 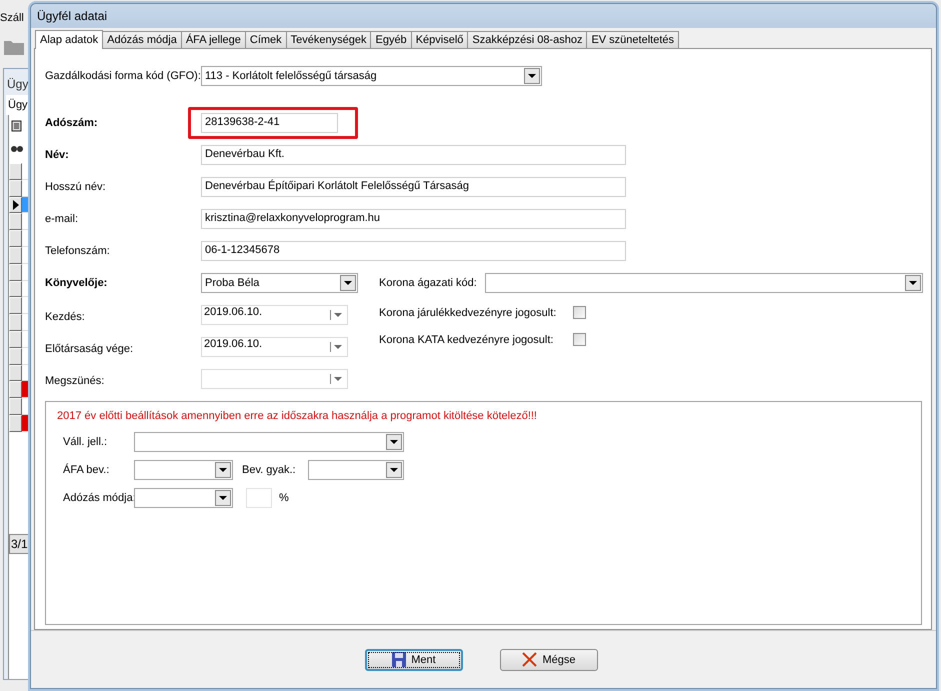 What do you see at coordinates (89, 348) in the screenshot?
I see `field-label: Előtársaság vége:` at bounding box center [89, 348].